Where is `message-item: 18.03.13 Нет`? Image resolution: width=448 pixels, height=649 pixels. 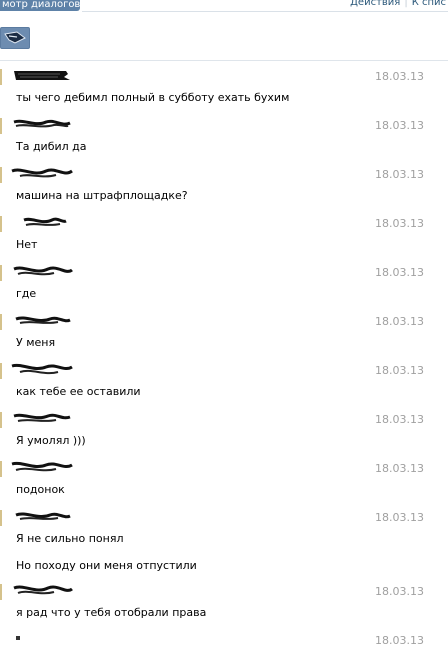
message-item: 18.03.13 Нет is located at coordinates (224, 236).